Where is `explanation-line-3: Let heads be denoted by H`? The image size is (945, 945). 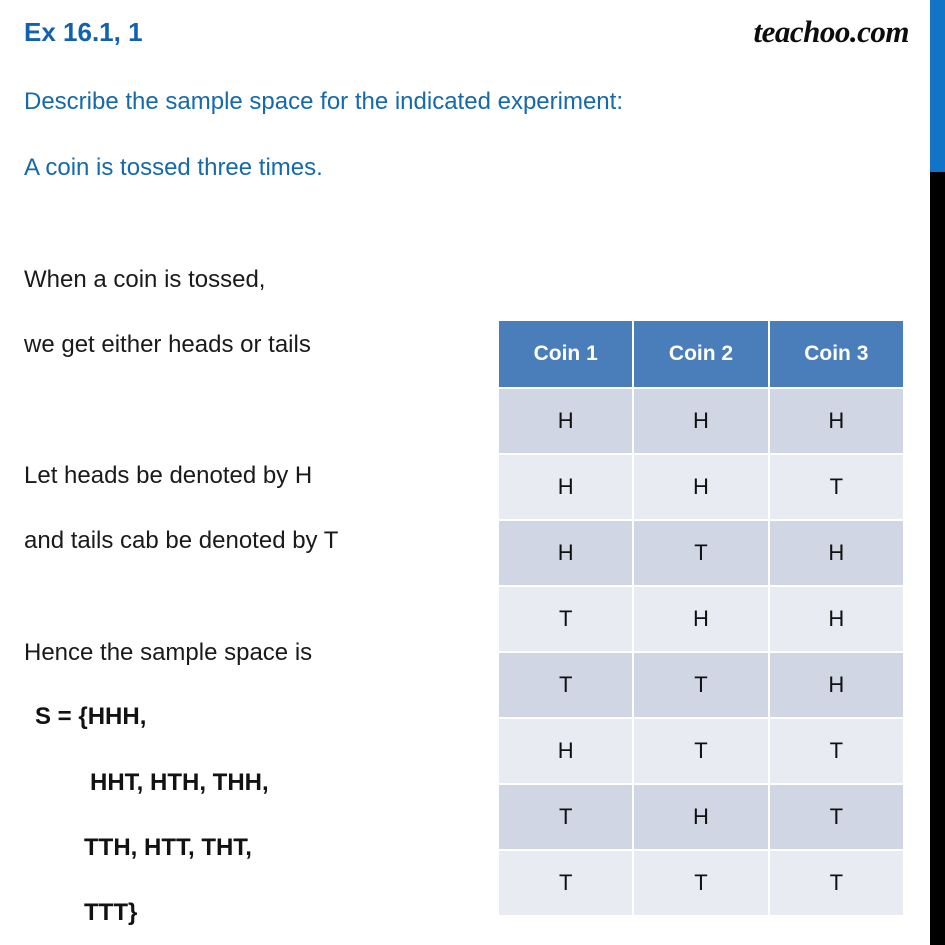 explanation-line-3: Let heads be denoted by H is located at coordinates (168, 475).